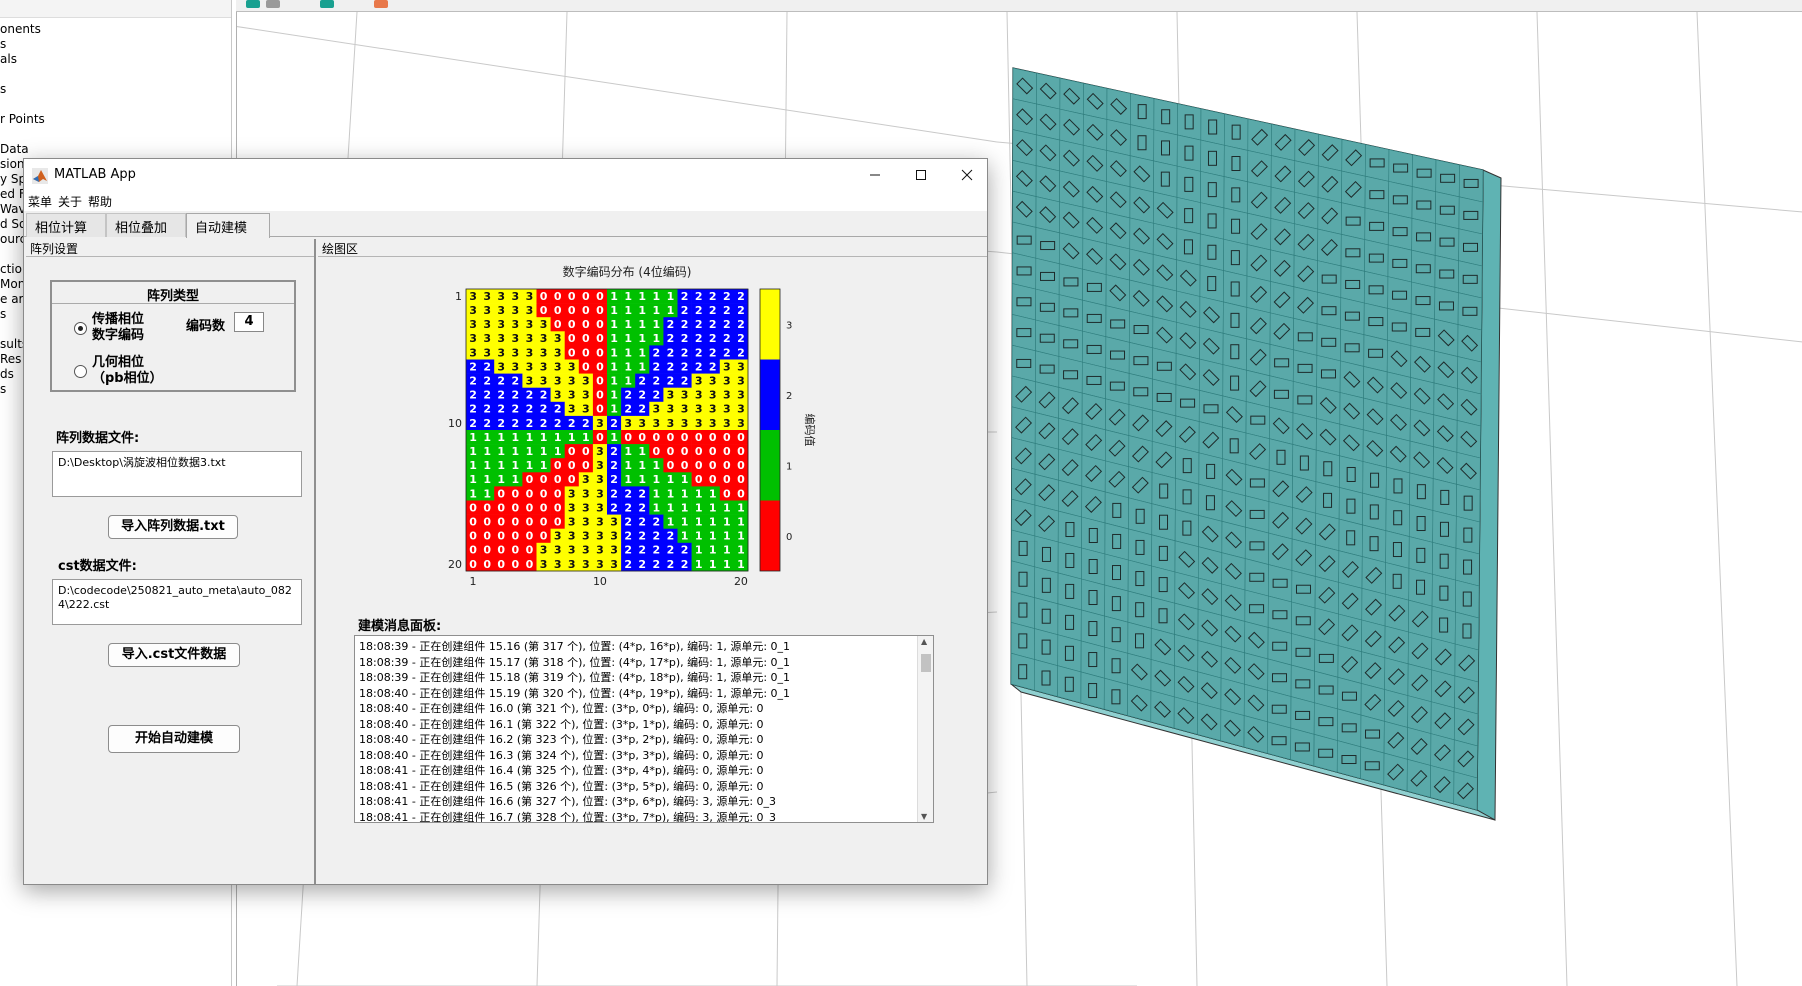 The height and width of the screenshot is (986, 1802). Describe the element at coordinates (926, 663) in the screenshot. I see `scrollbar-thumb` at that location.